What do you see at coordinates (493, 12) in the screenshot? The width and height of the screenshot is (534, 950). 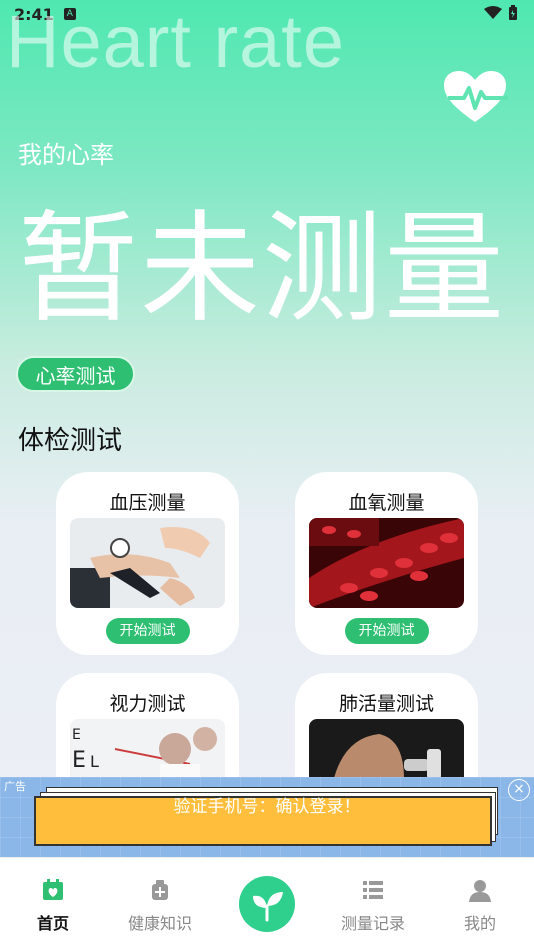 I see `wifi-icon` at bounding box center [493, 12].